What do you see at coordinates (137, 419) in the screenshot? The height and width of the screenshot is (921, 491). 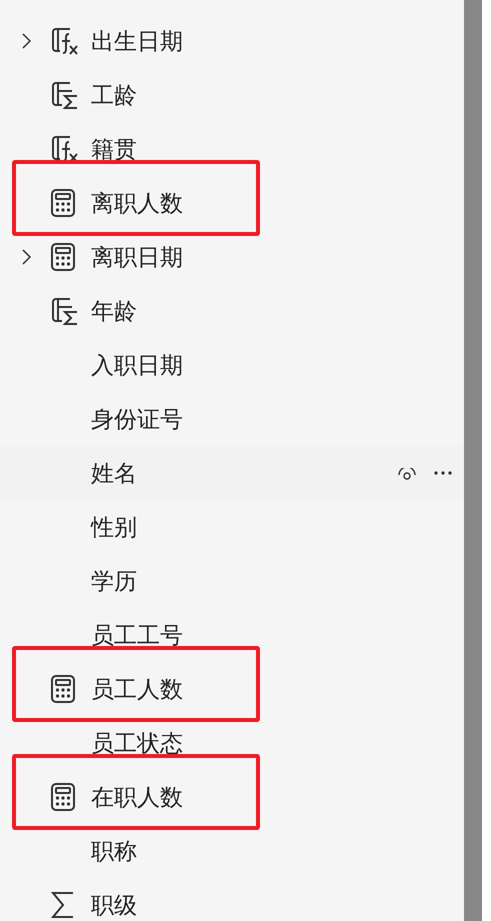 I see `field-name: 身份证号` at bounding box center [137, 419].